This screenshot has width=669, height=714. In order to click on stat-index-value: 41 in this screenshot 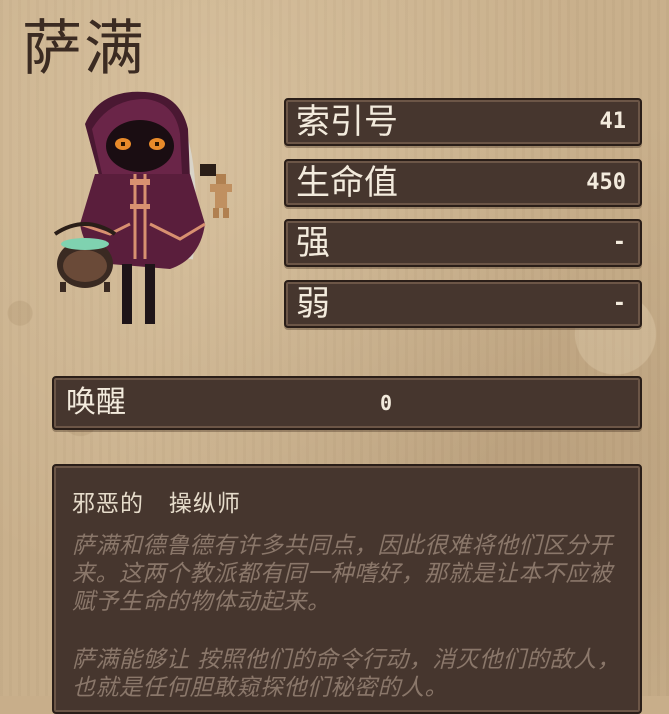, I will do `click(613, 121)`.